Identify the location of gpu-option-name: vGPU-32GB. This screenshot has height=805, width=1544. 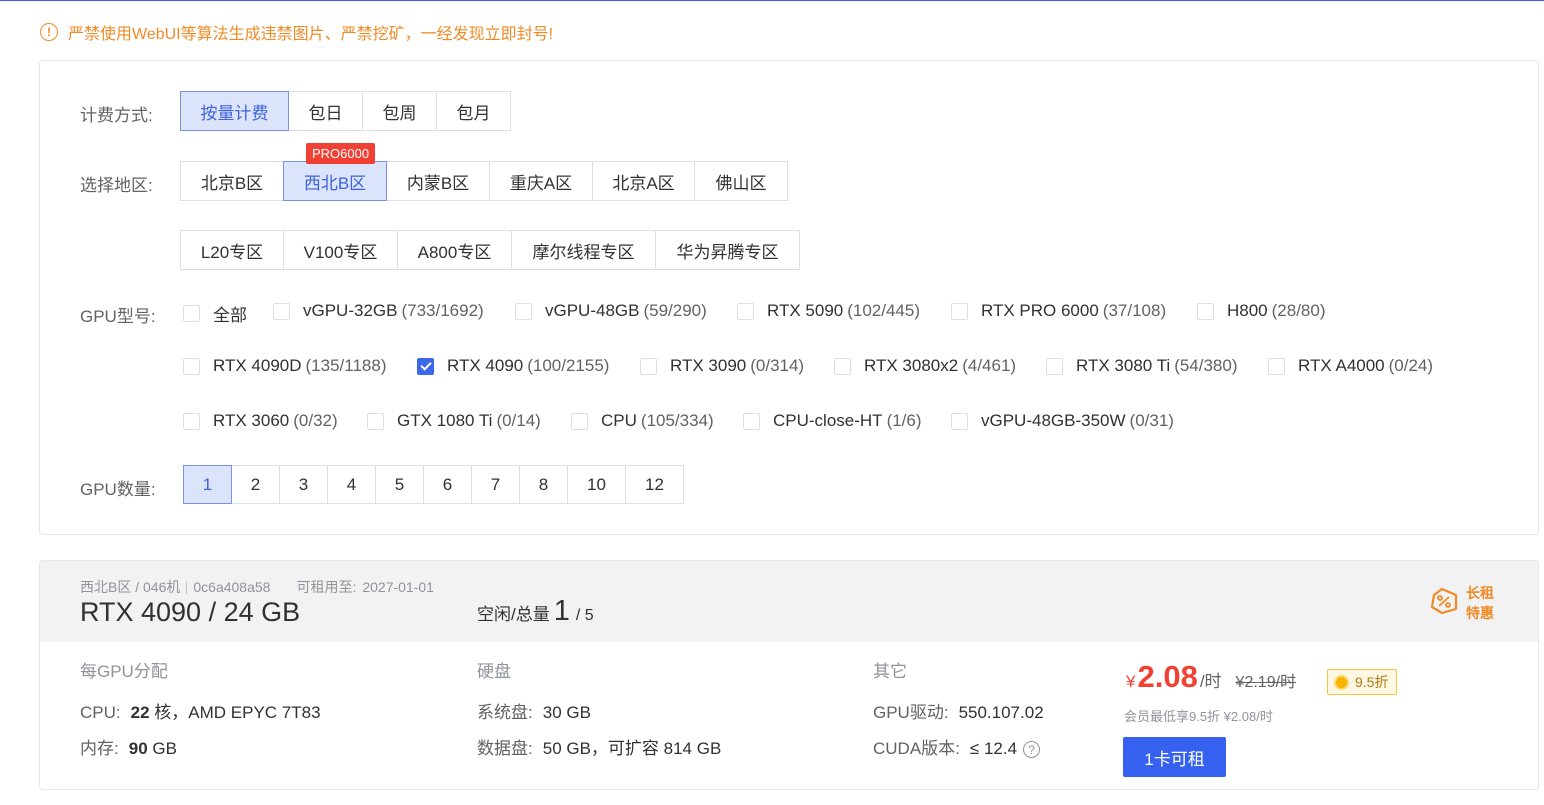
(350, 310).